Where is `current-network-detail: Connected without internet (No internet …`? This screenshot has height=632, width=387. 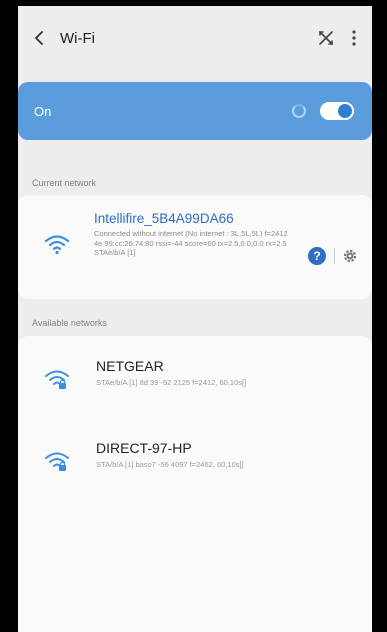 current-network-detail: Connected without internet (No internet … is located at coordinates (191, 243).